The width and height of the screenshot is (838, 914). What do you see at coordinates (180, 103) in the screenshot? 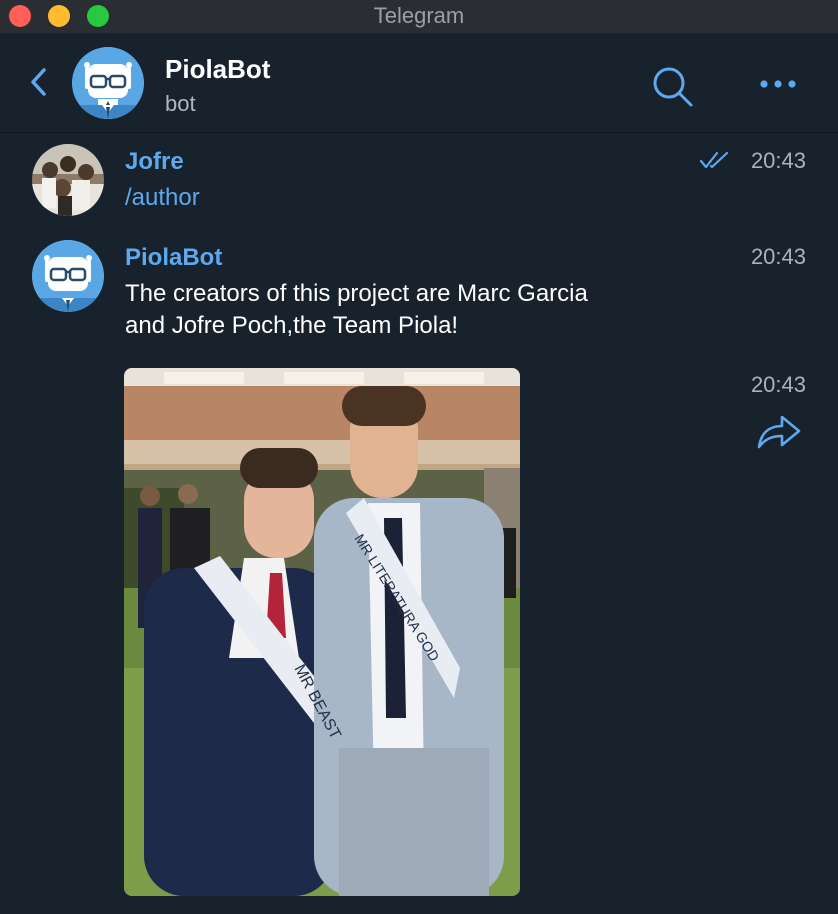
I see `chat-status: bot` at bounding box center [180, 103].